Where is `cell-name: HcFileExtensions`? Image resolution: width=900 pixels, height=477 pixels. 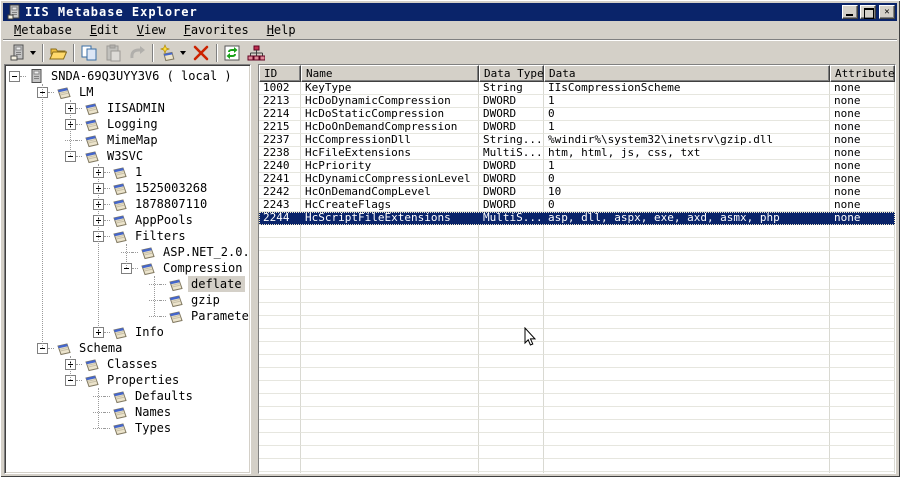 cell-name: HcFileExtensions is located at coordinates (390, 153).